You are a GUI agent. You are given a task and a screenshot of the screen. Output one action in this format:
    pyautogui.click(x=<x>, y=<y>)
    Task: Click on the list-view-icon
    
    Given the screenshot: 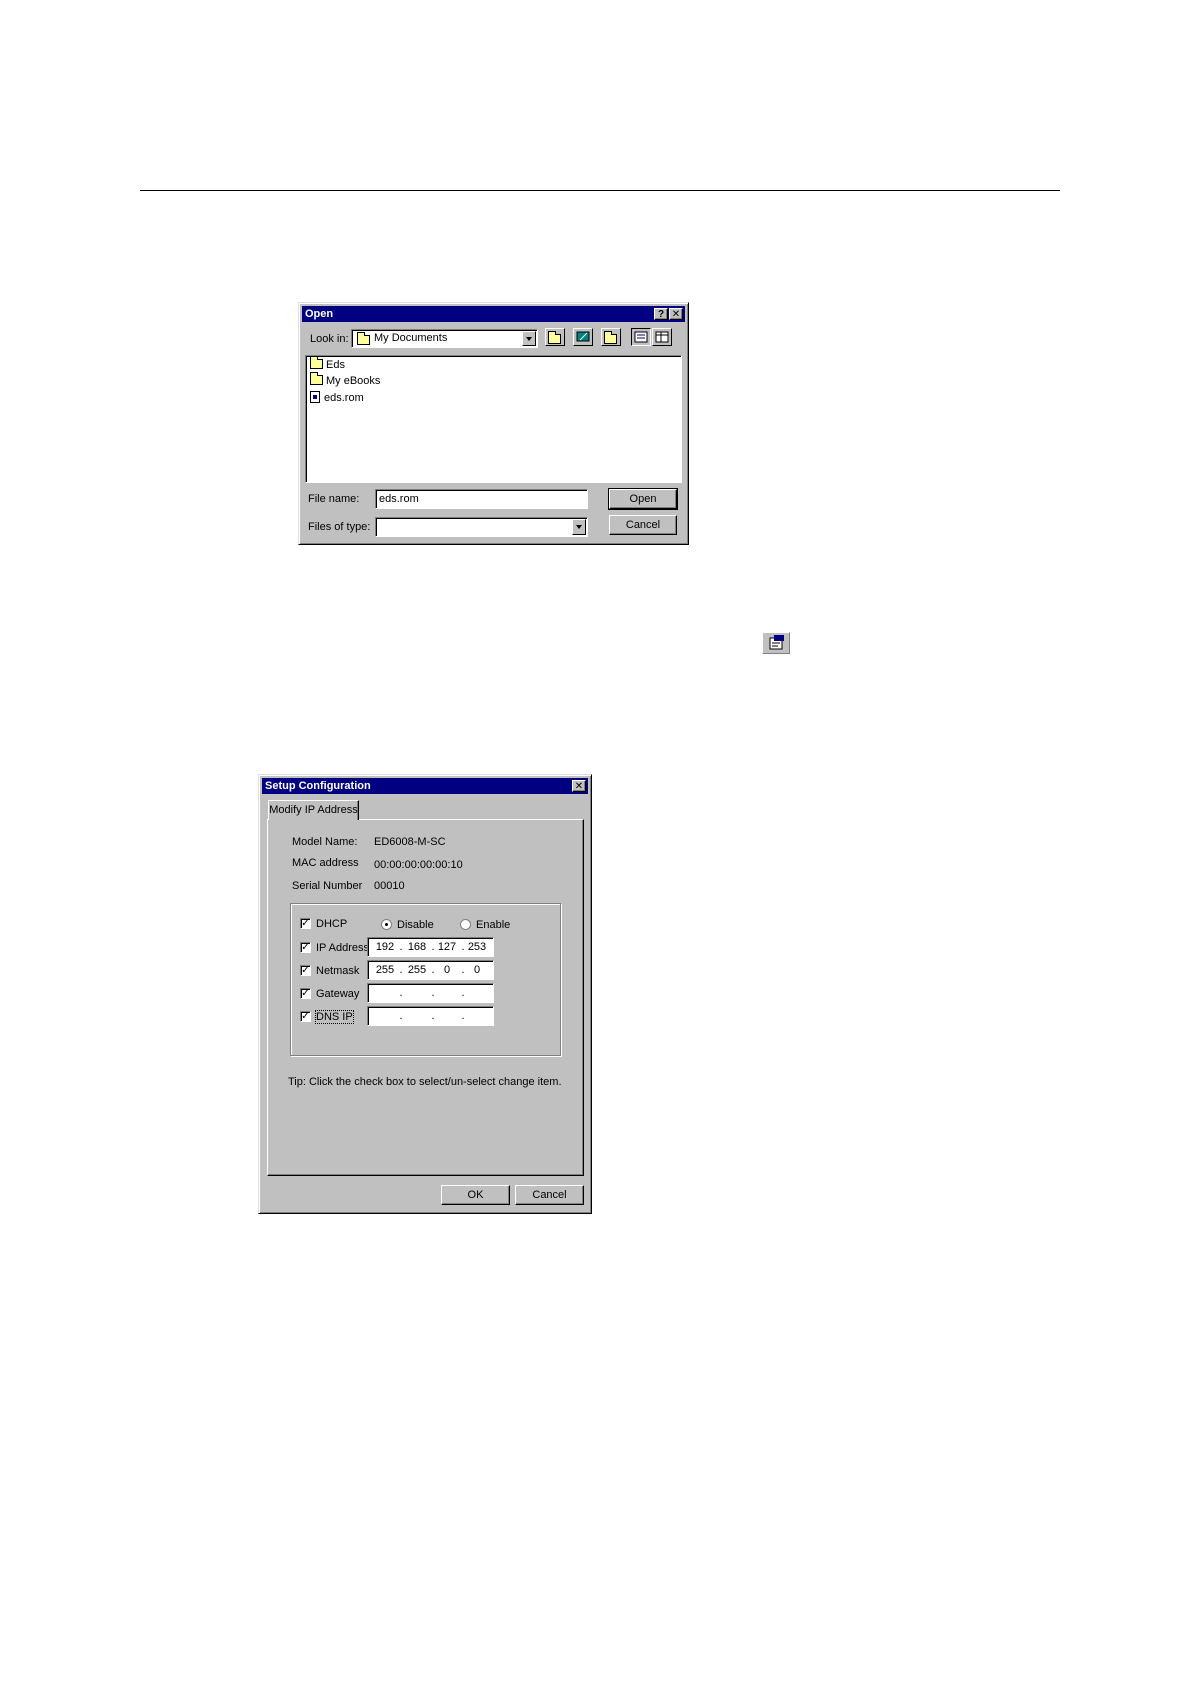 What is the action you would take?
    pyautogui.click(x=641, y=337)
    